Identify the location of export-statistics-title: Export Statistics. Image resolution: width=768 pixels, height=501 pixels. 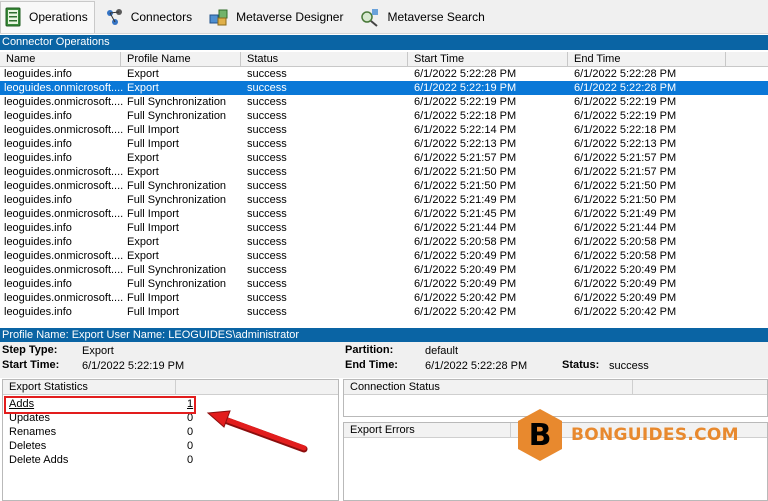
(48, 387).